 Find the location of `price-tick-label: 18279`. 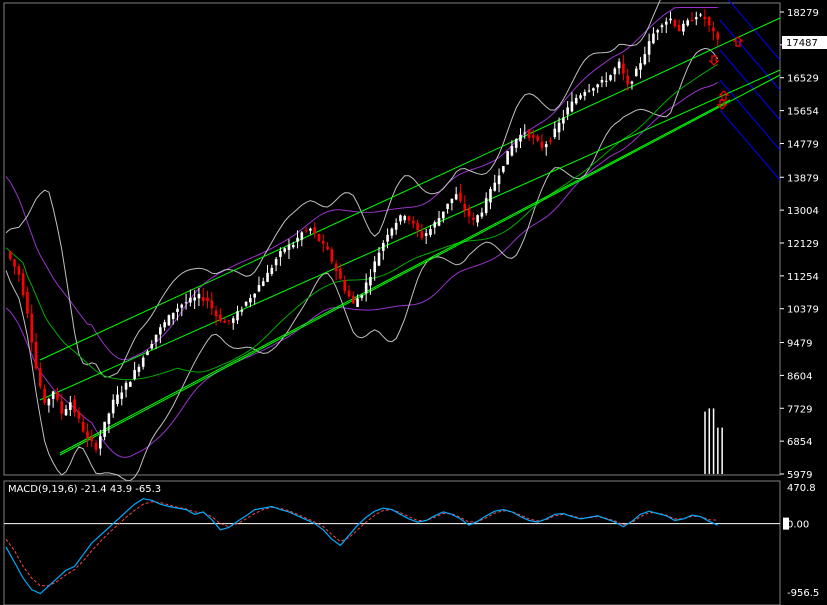

price-tick-label: 18279 is located at coordinates (803, 13).